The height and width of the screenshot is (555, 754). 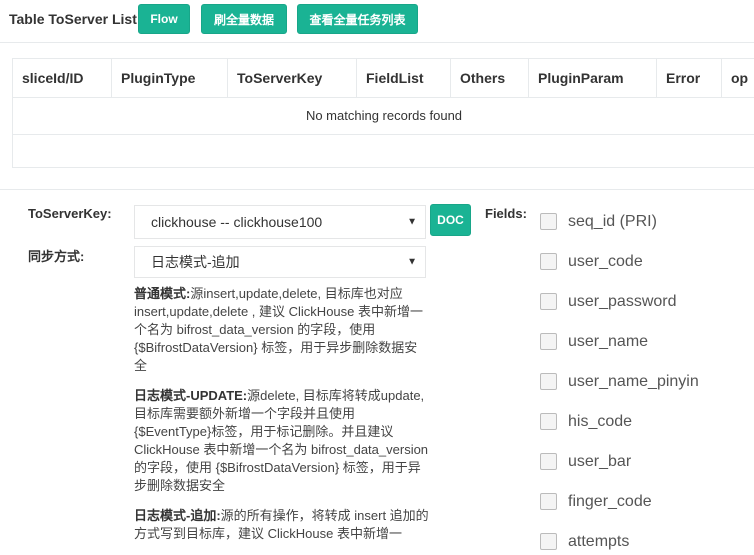 What do you see at coordinates (633, 381) in the screenshot?
I see `field-name: user_name_pinyin` at bounding box center [633, 381].